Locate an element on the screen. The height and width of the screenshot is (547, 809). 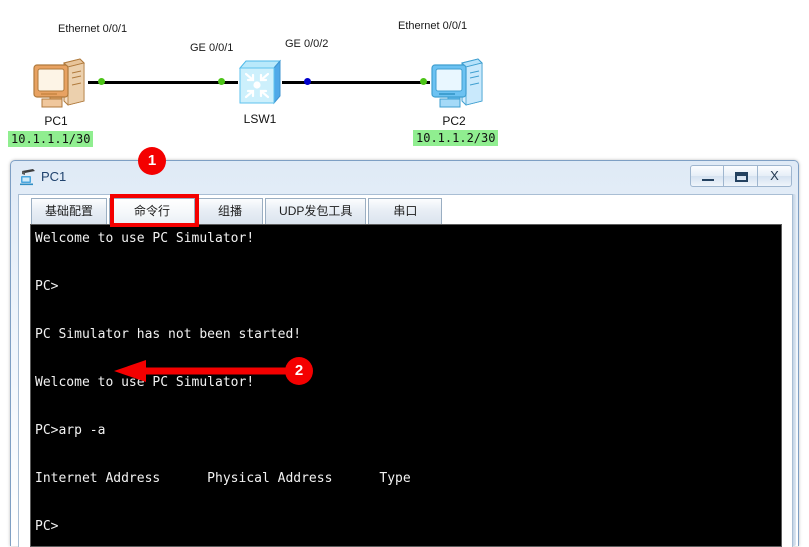
maximize-icon is located at coordinates (741, 177).